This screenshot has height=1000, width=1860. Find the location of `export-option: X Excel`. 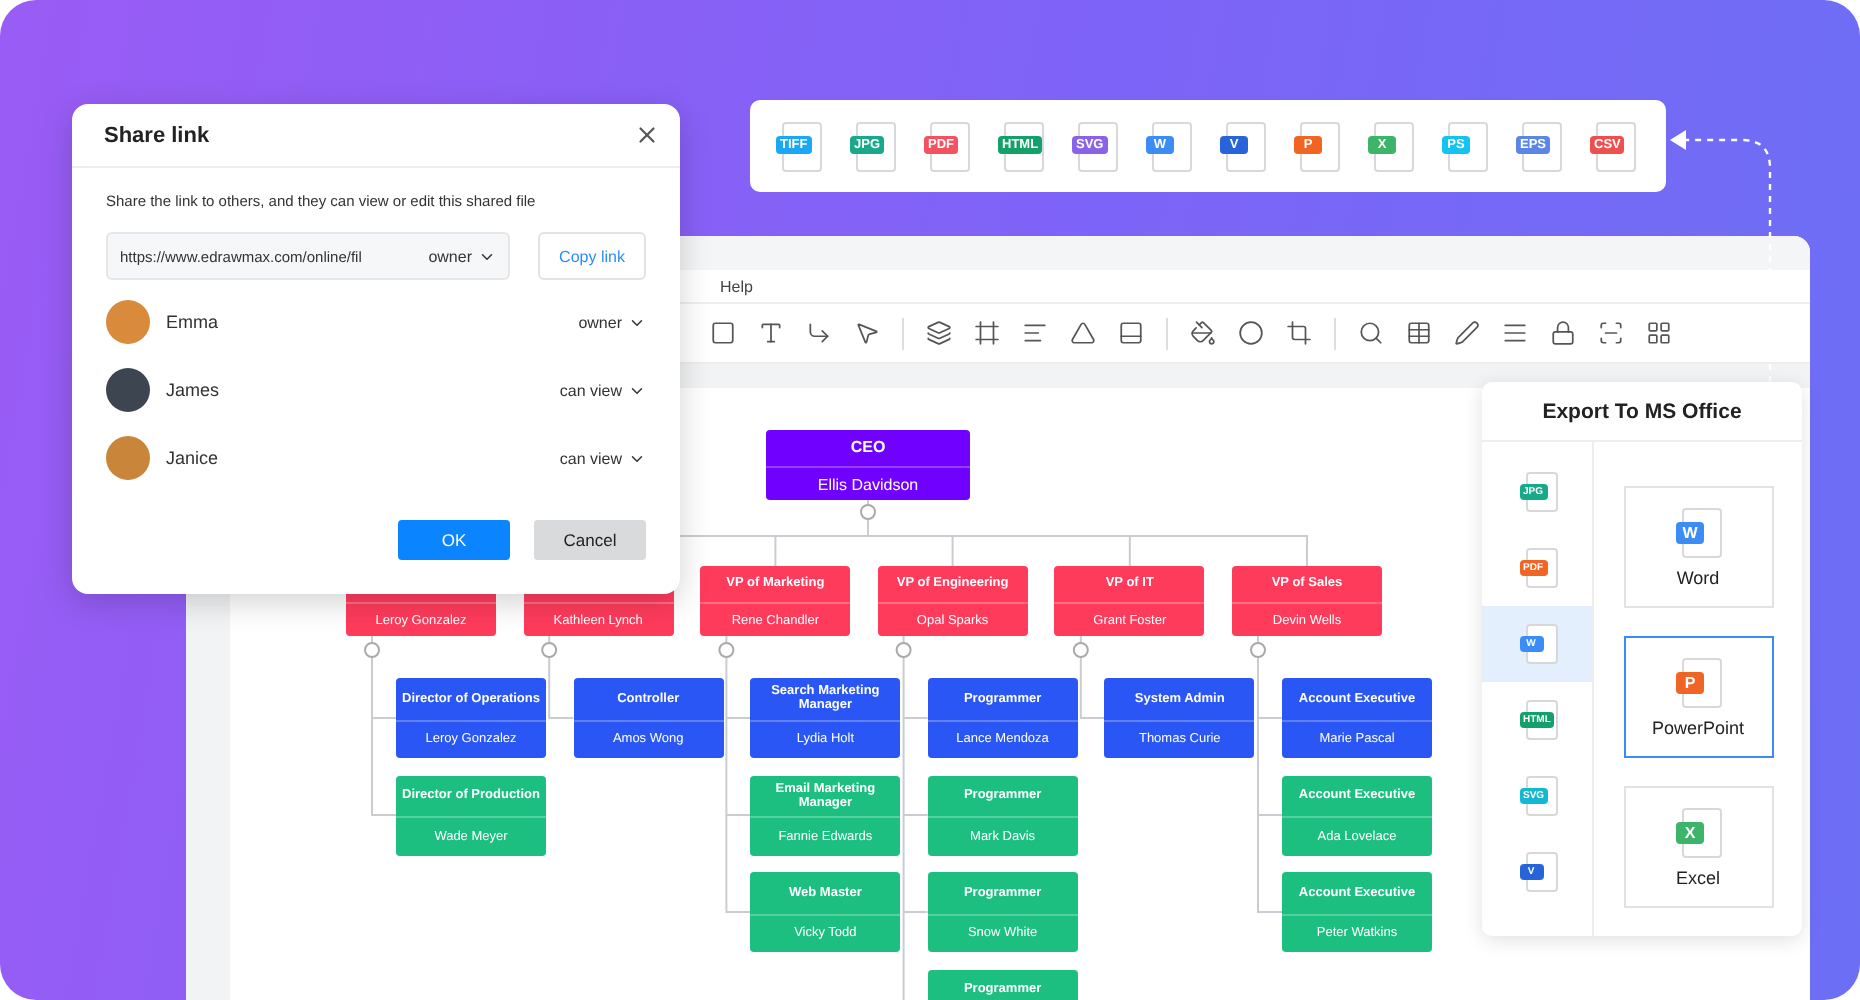

export-option: X Excel is located at coordinates (1698, 847).